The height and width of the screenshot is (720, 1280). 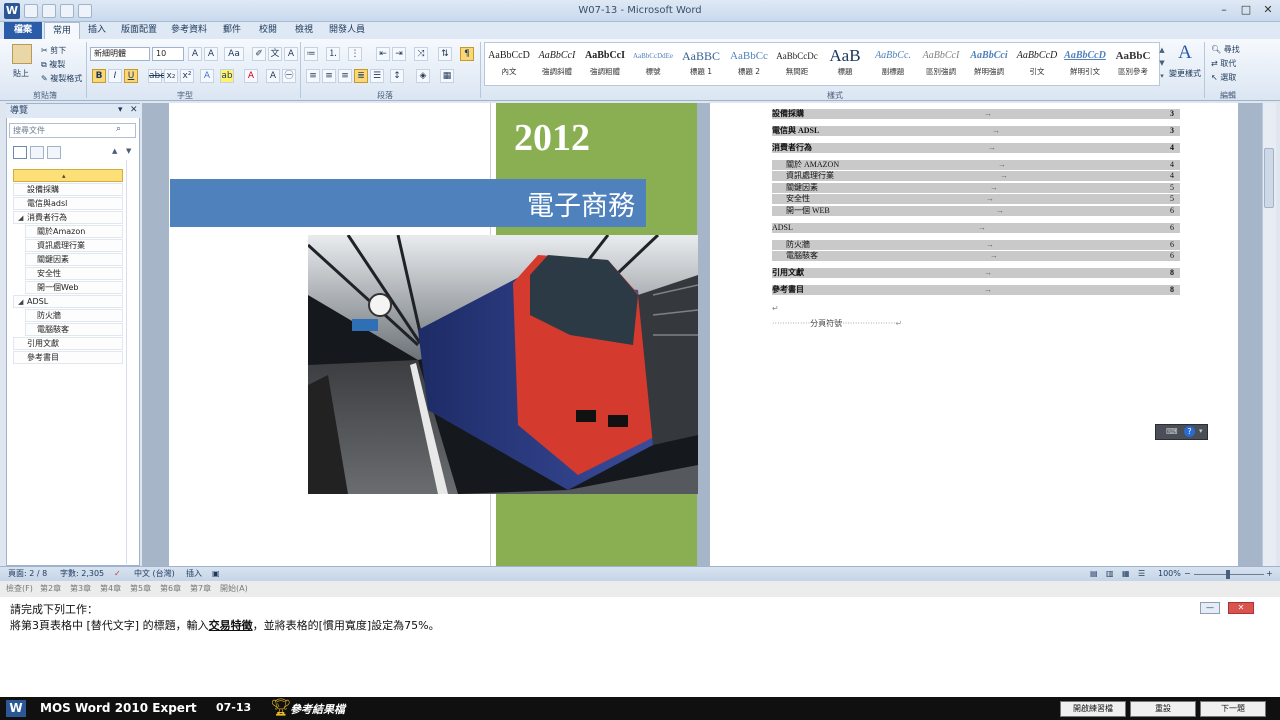 What do you see at coordinates (447, 76) in the screenshot?
I see `borders-icon: ▦` at bounding box center [447, 76].